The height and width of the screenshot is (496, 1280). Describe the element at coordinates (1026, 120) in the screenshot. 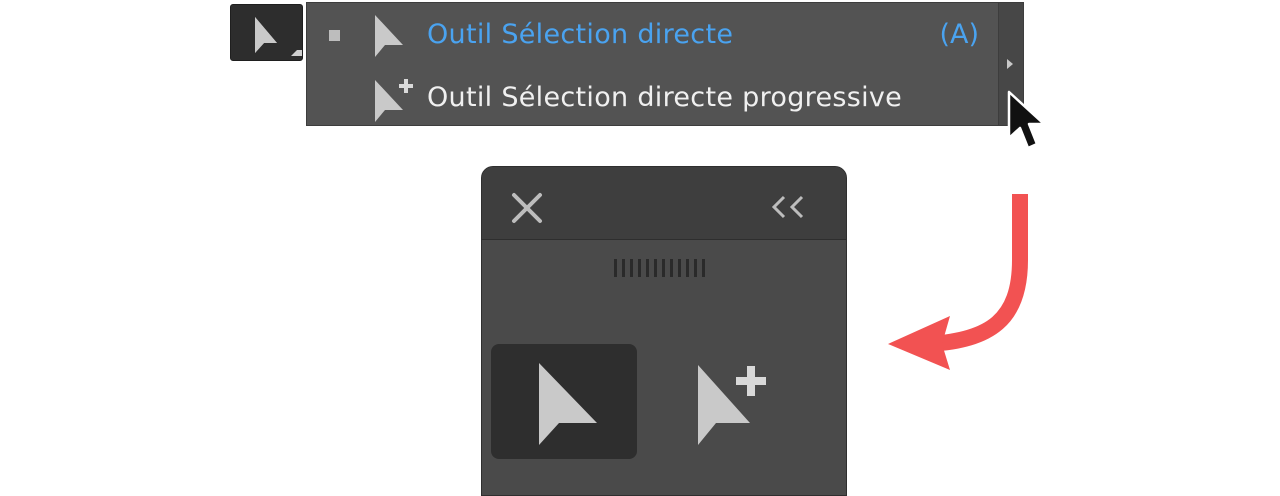

I see `mouse-cursor-icon` at that location.